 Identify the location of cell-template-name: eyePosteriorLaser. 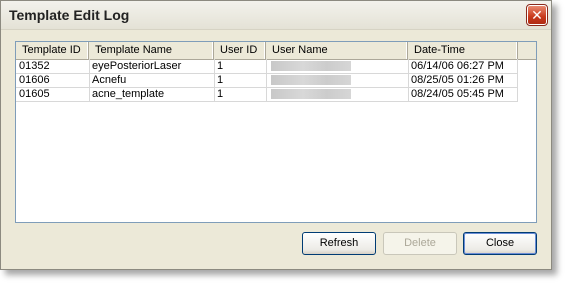
(137, 66).